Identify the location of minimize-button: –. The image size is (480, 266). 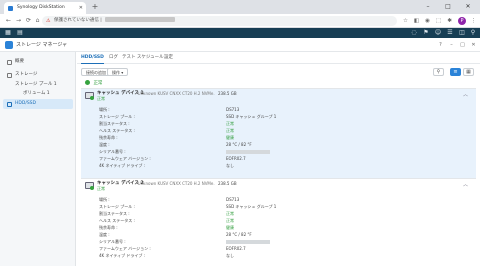
(428, 7).